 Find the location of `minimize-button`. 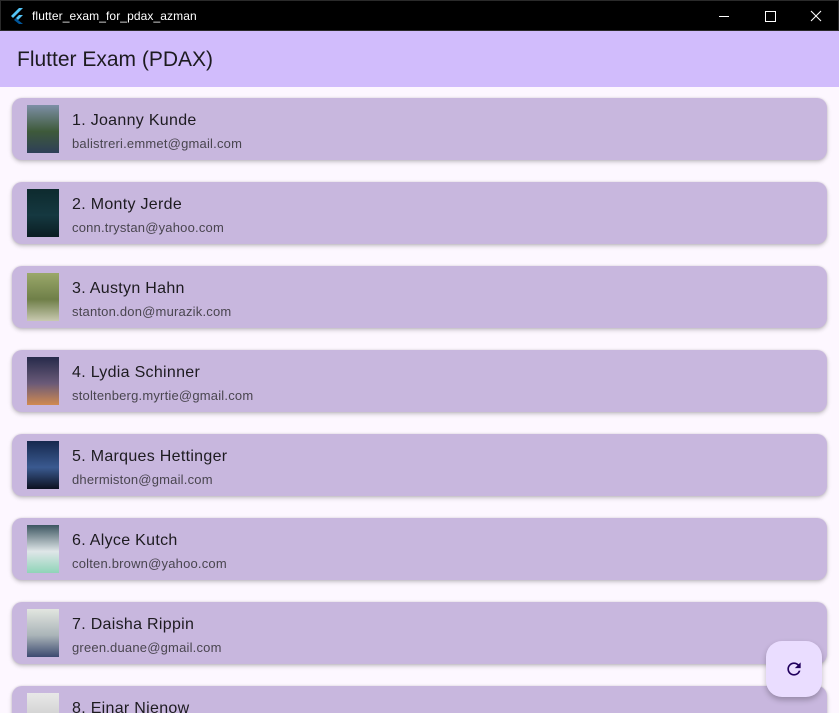

minimize-button is located at coordinates (724, 16).